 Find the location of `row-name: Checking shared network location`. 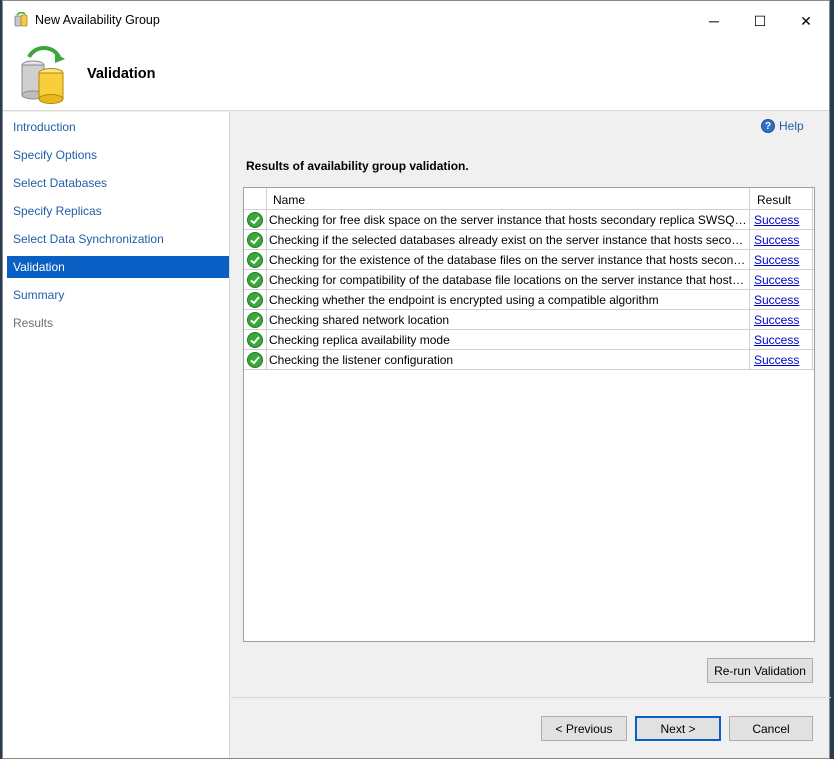

row-name: Checking shared network location is located at coordinates (359, 320).